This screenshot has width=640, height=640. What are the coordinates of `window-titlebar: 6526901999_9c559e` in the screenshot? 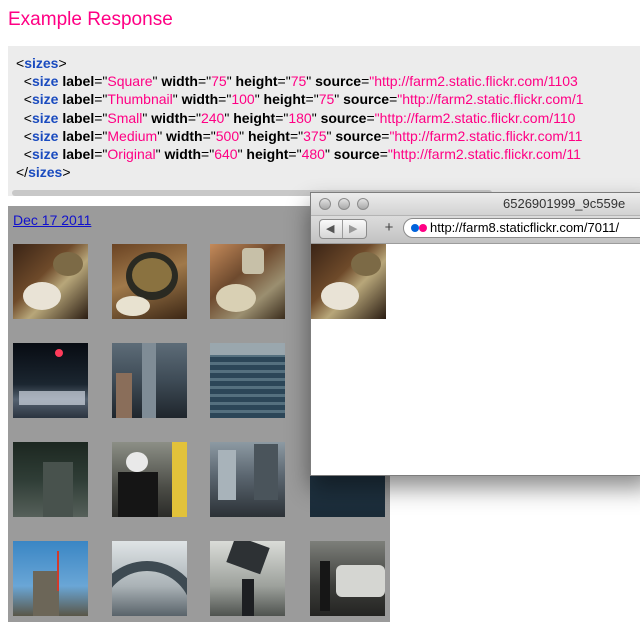 It's located at (475, 204).